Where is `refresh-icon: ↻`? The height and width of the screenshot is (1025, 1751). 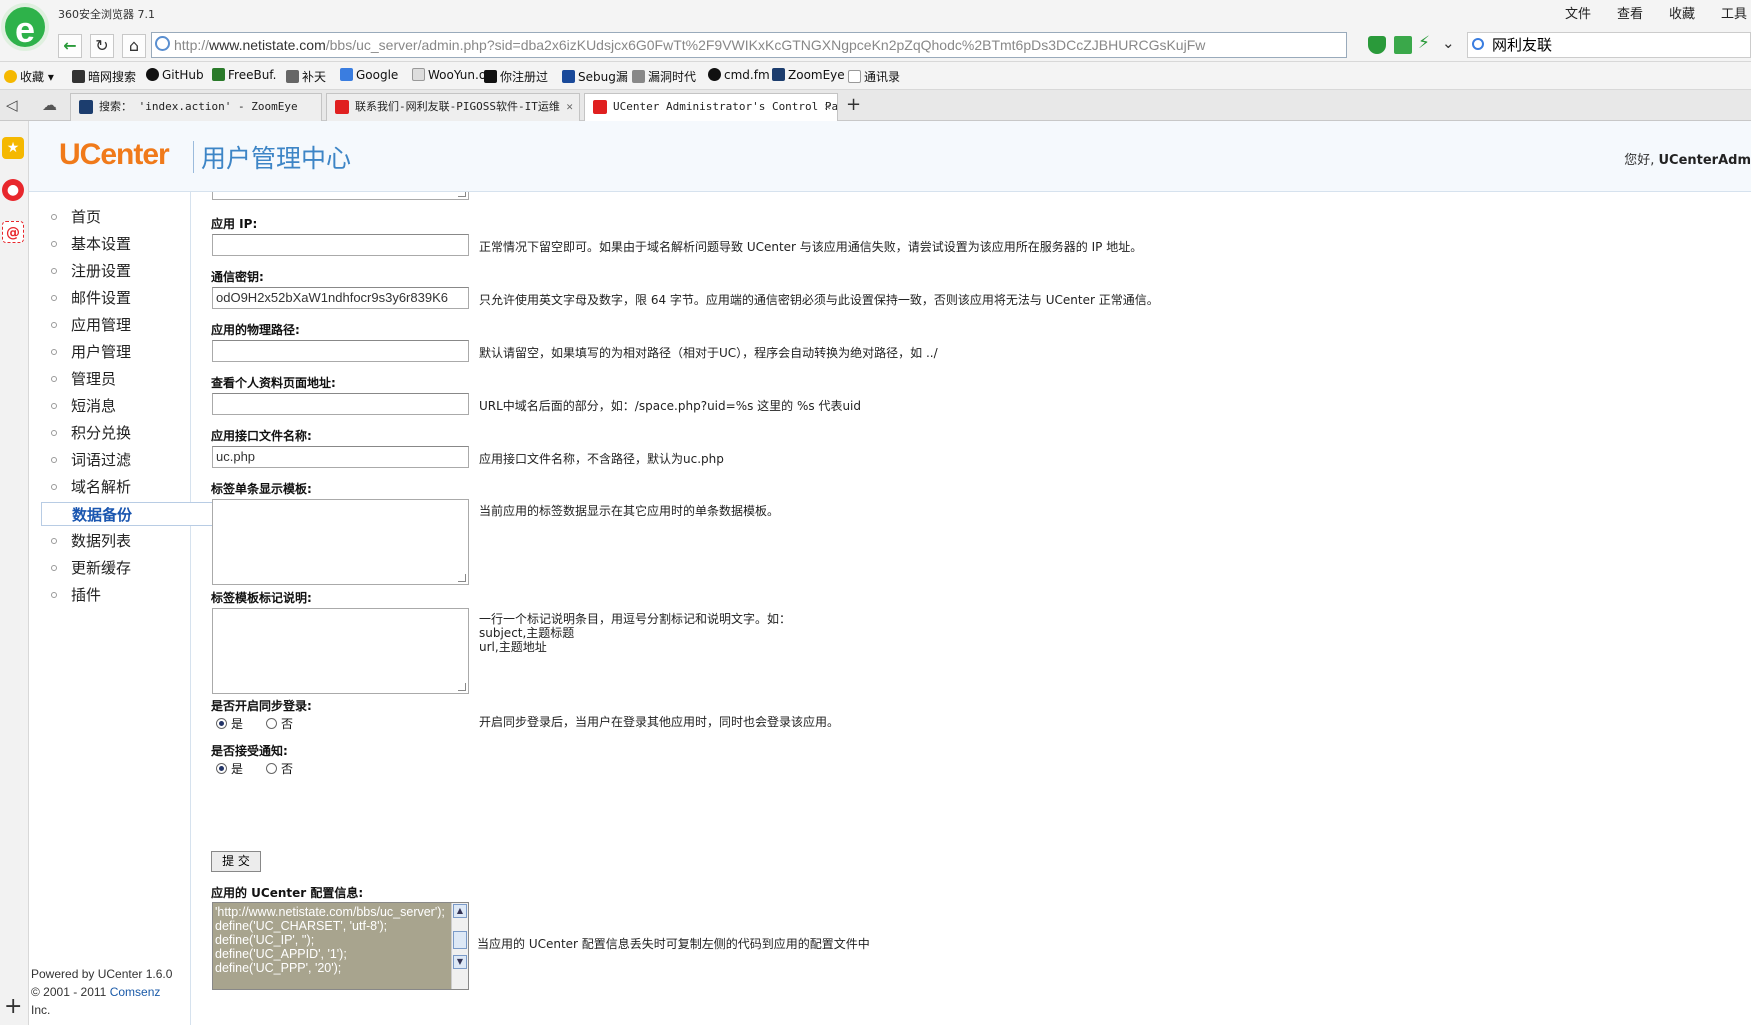
refresh-icon: ↻ is located at coordinates (102, 46).